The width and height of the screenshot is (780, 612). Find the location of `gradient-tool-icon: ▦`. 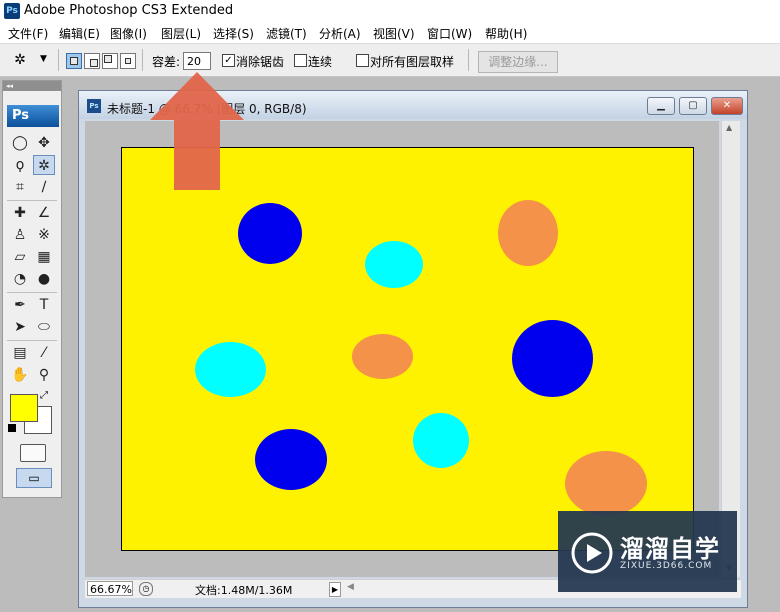

gradient-tool-icon: ▦ is located at coordinates (44, 257).